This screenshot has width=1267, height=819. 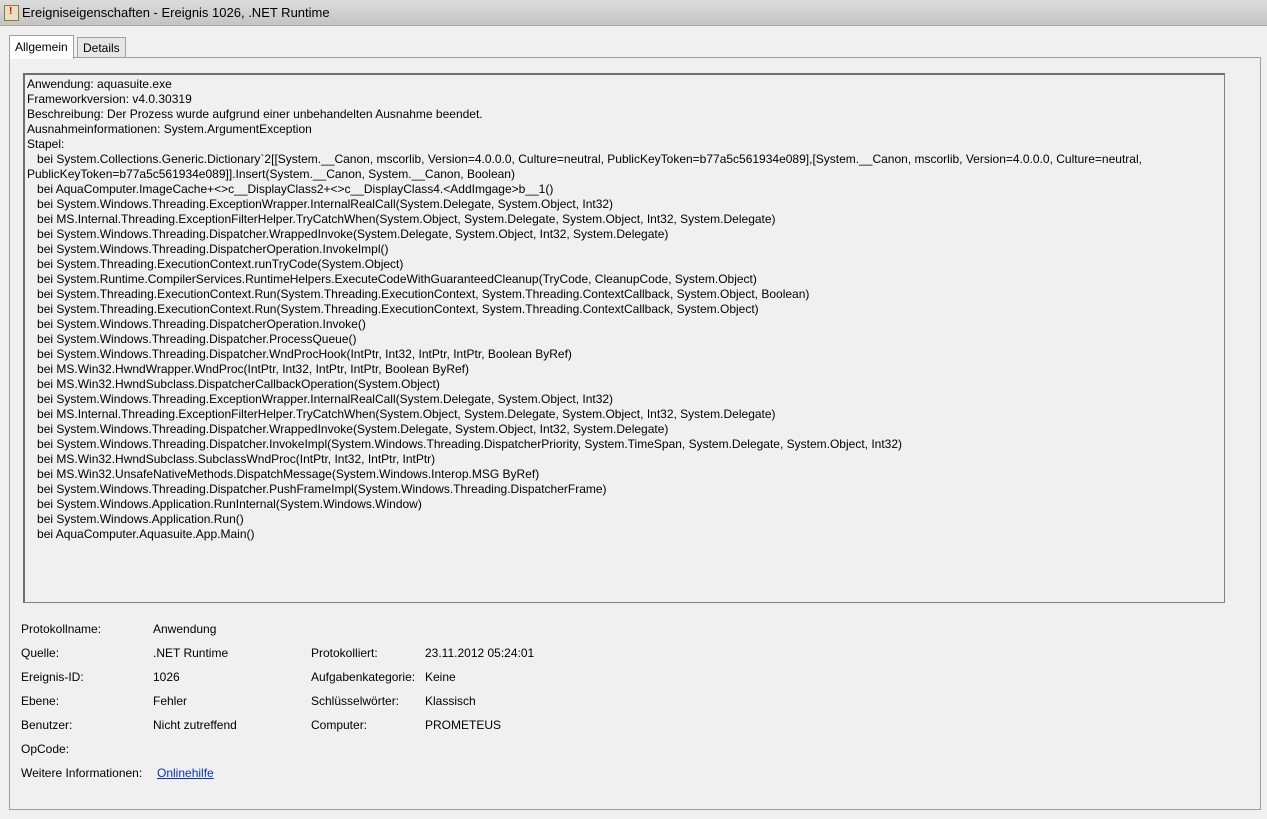 What do you see at coordinates (480, 653) in the screenshot?
I see `value-protokolliert: 23.11.2012 05:24:01` at bounding box center [480, 653].